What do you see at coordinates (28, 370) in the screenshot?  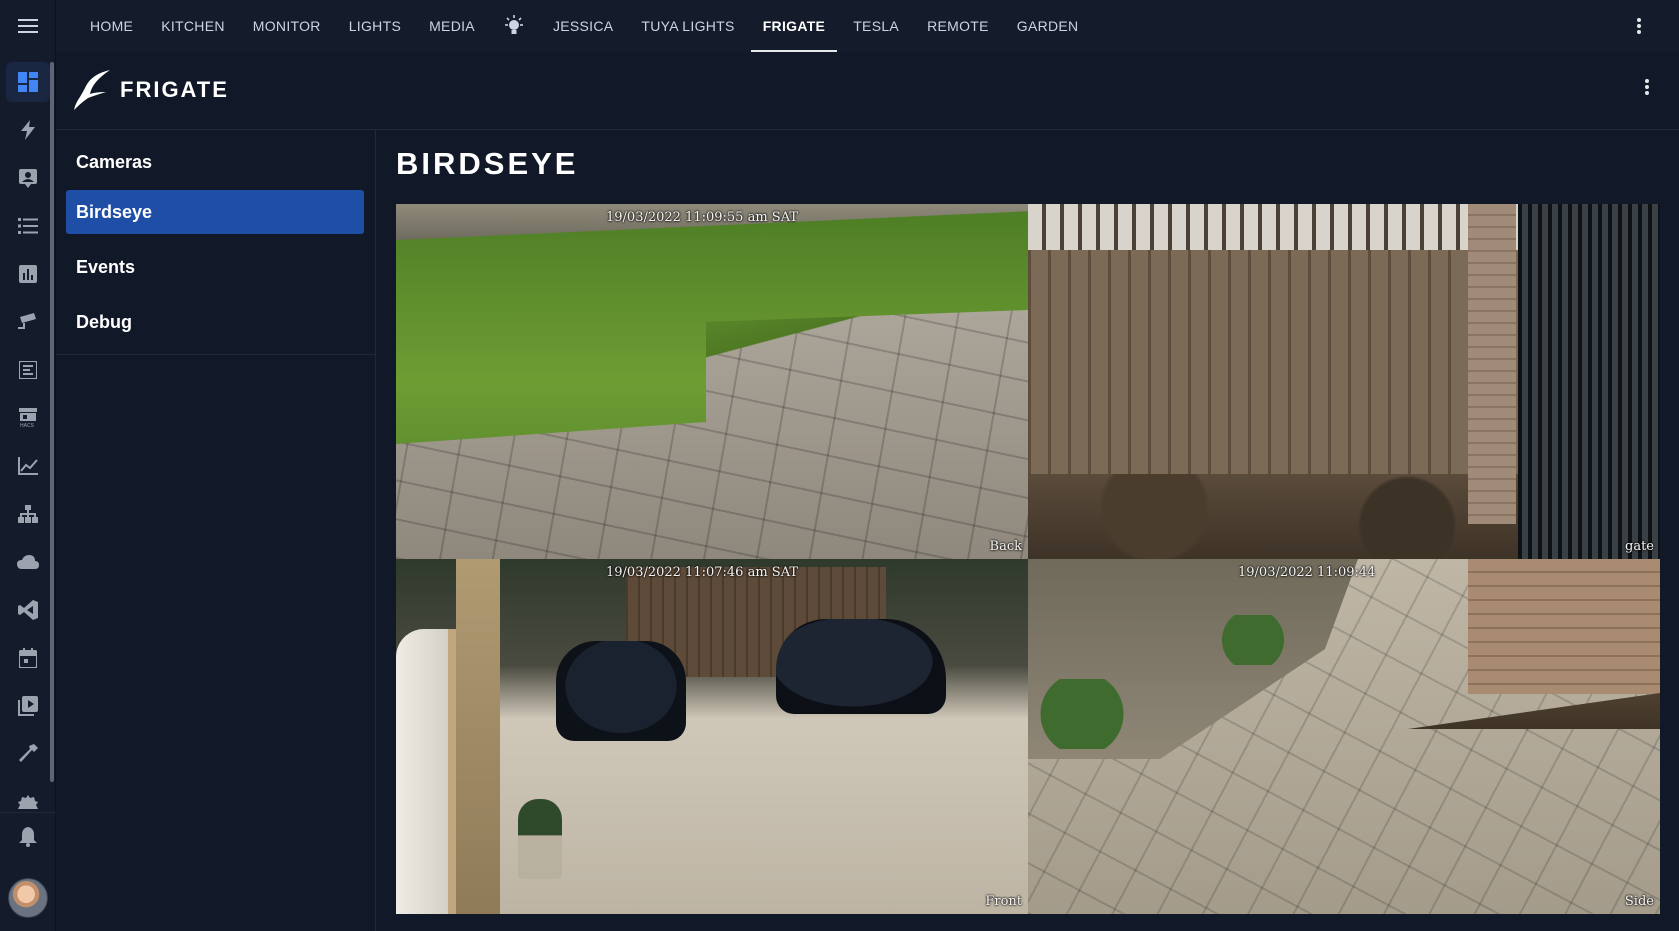 I see `rail-item-logbook` at bounding box center [28, 370].